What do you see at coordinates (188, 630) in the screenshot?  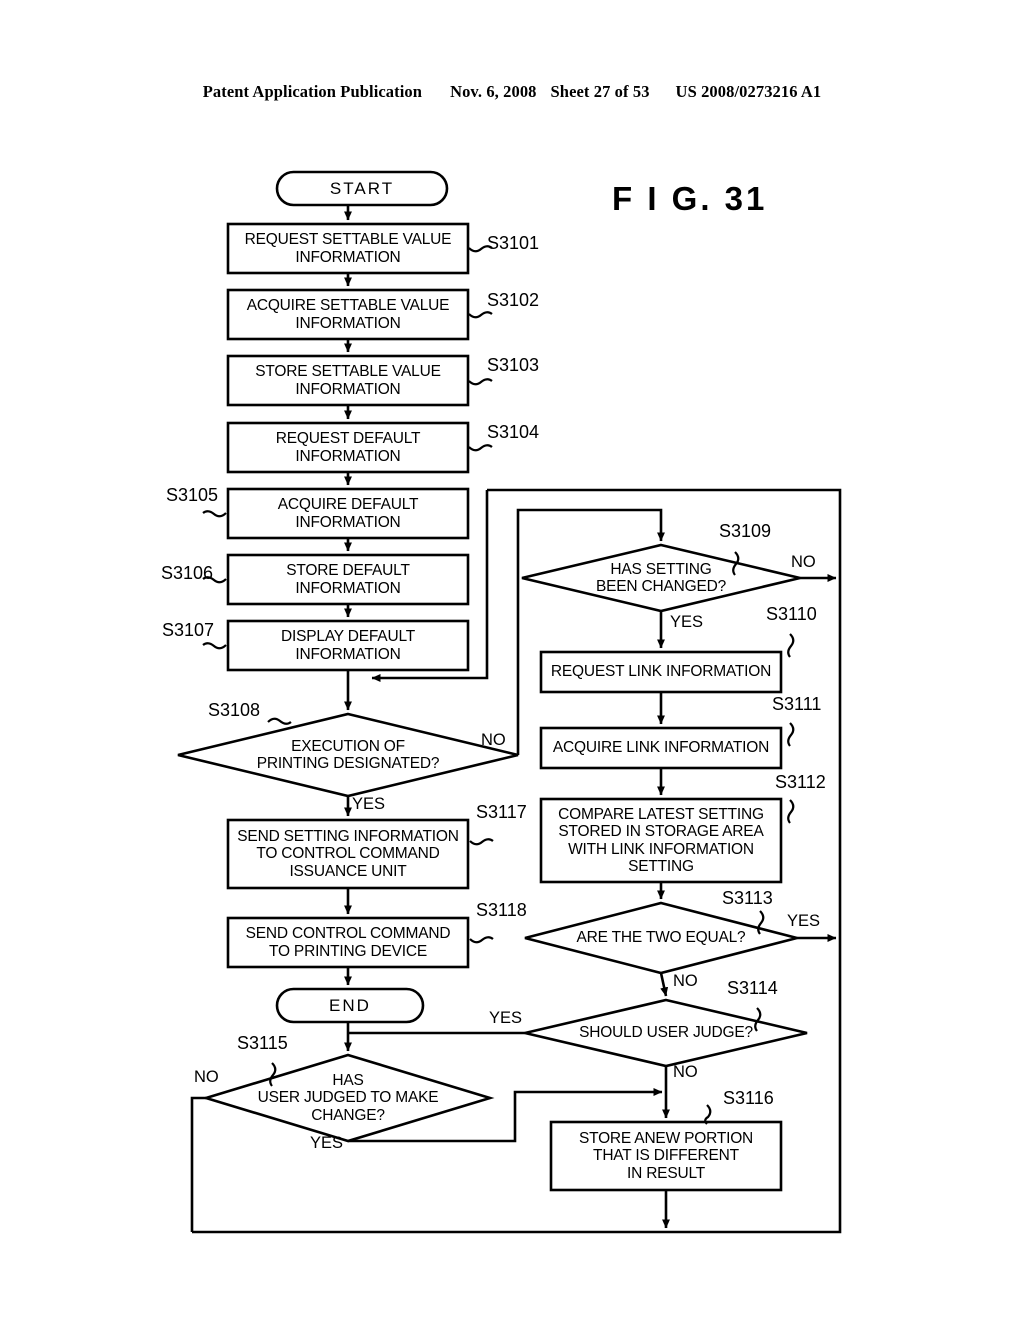 I see `step-id-s3107: S3107` at bounding box center [188, 630].